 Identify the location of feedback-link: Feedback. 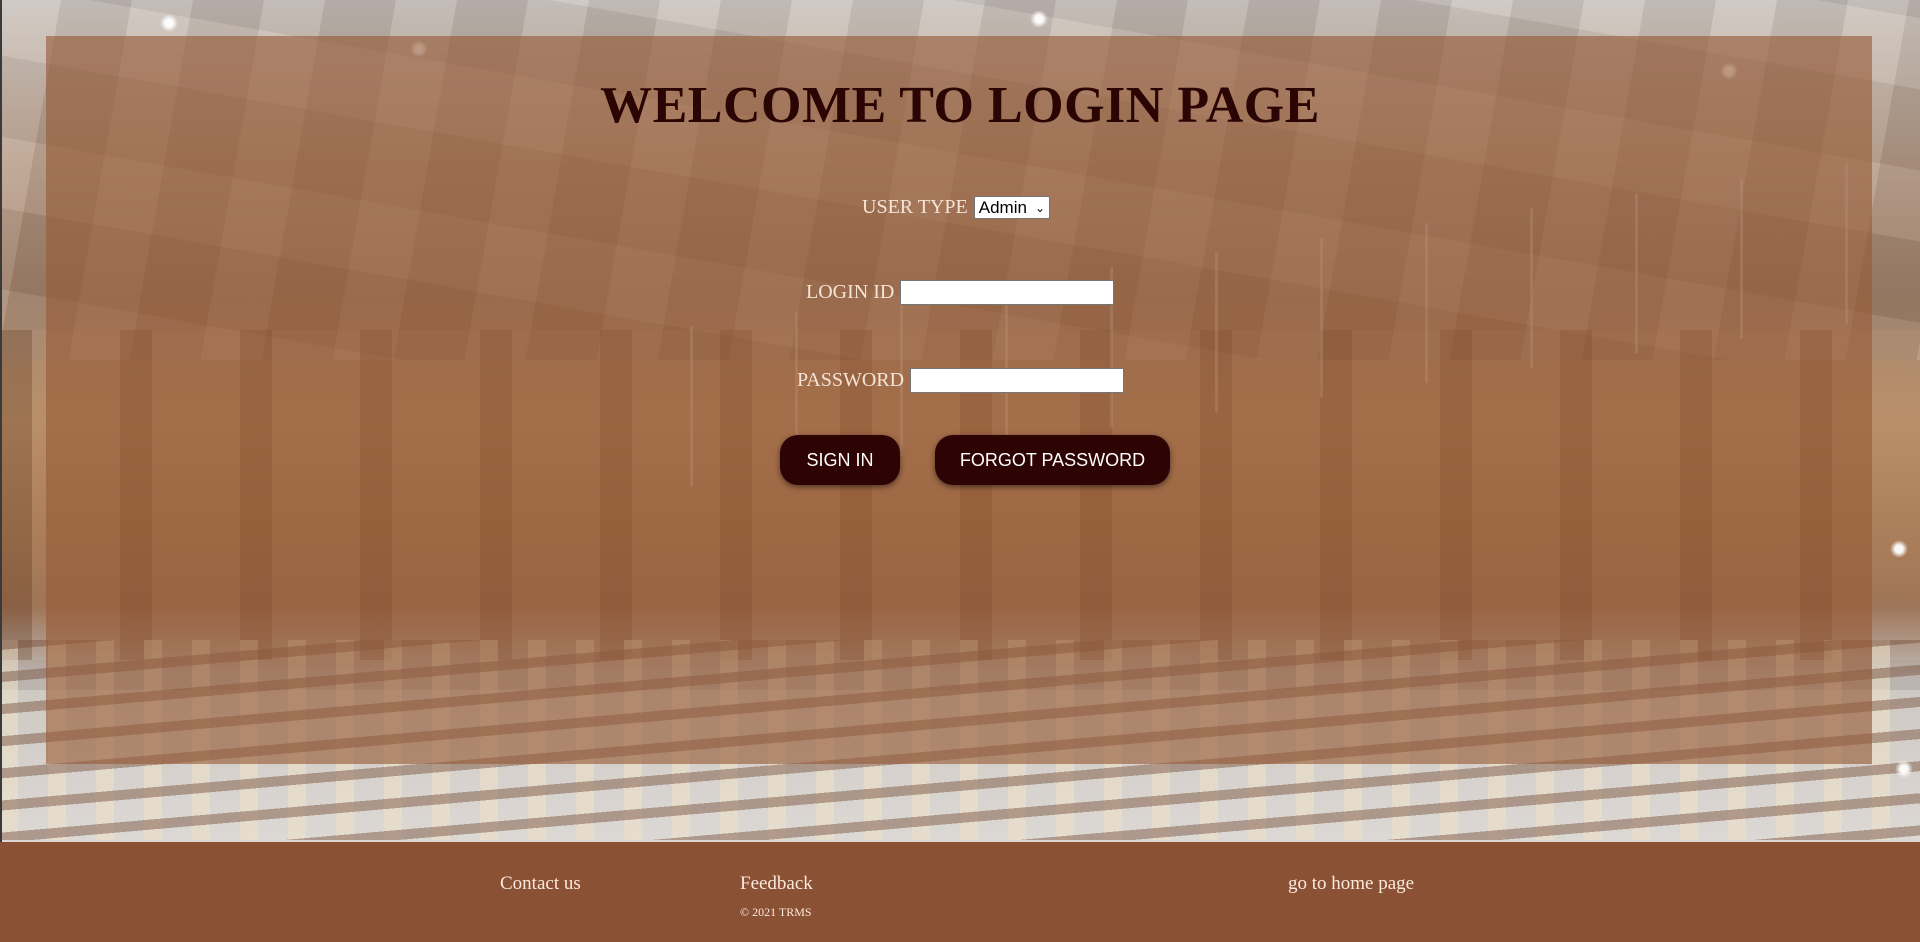
(776, 884).